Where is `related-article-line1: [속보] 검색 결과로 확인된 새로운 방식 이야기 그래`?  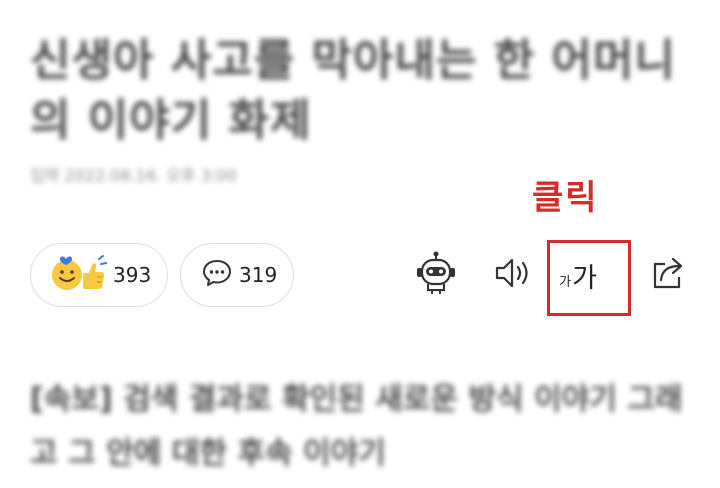
related-article-line1: [속보] 검색 결과로 확인된 새로운 방식 이야기 그래 is located at coordinates (360, 396).